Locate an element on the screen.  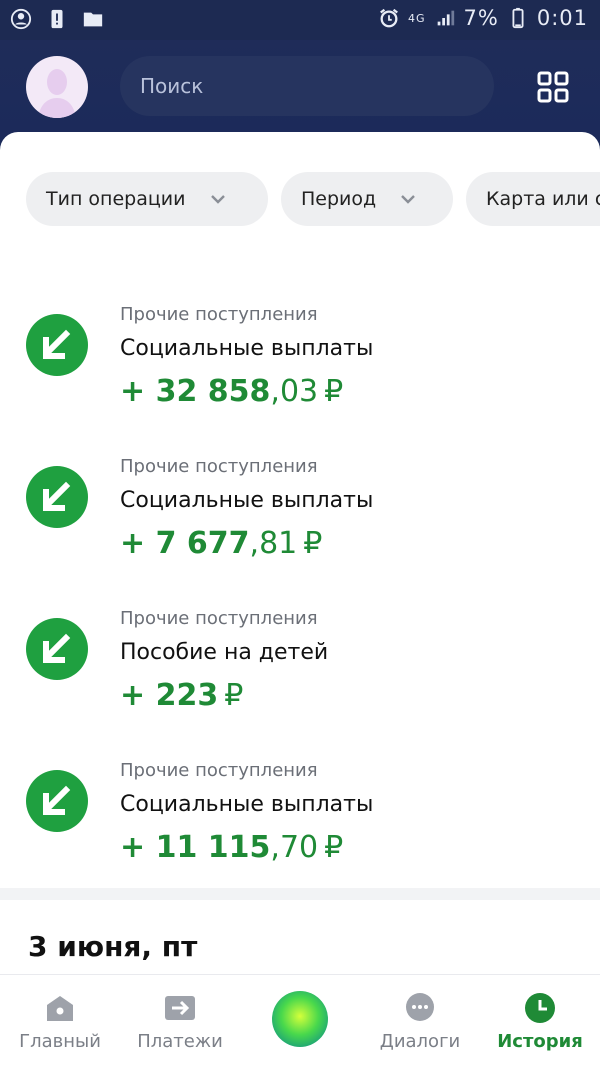
filter-operation-type: Тип операции is located at coordinates (147, 199).